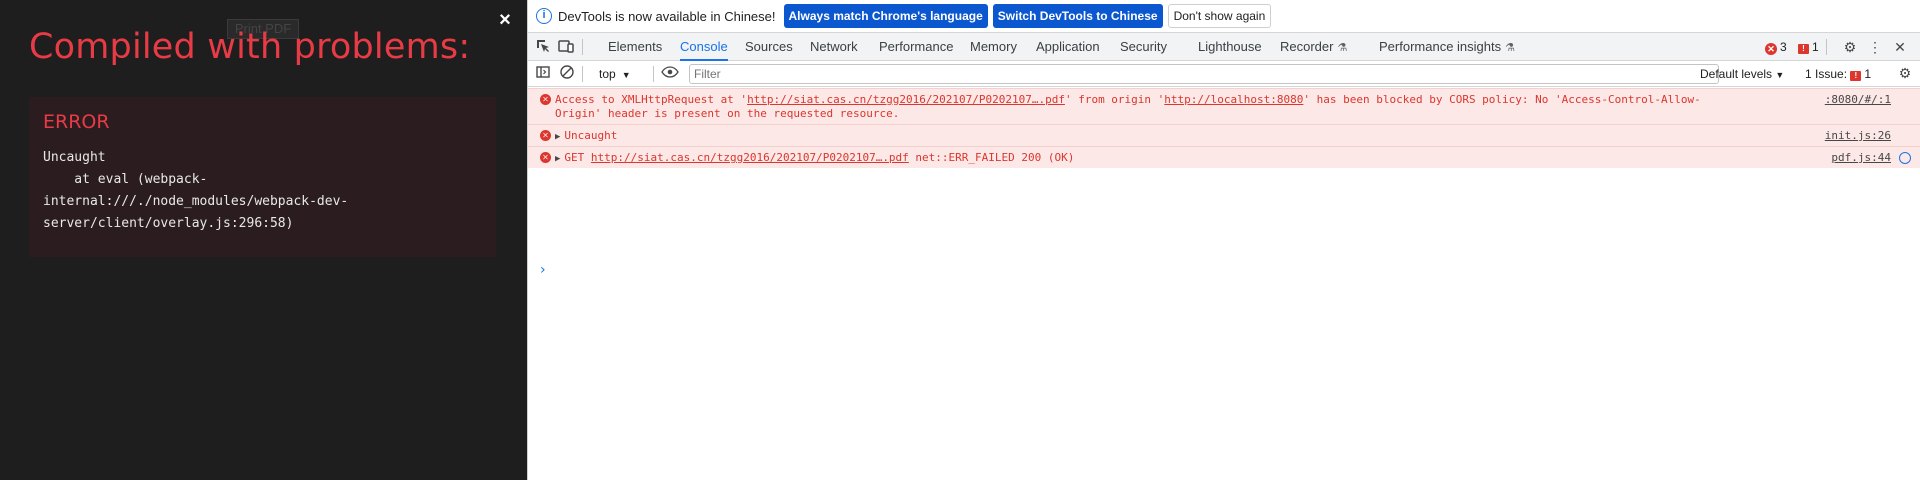 This screenshot has height=480, width=1920. I want to click on error-text-part: Access to XMLHttpRequest at ', so click(651, 99).